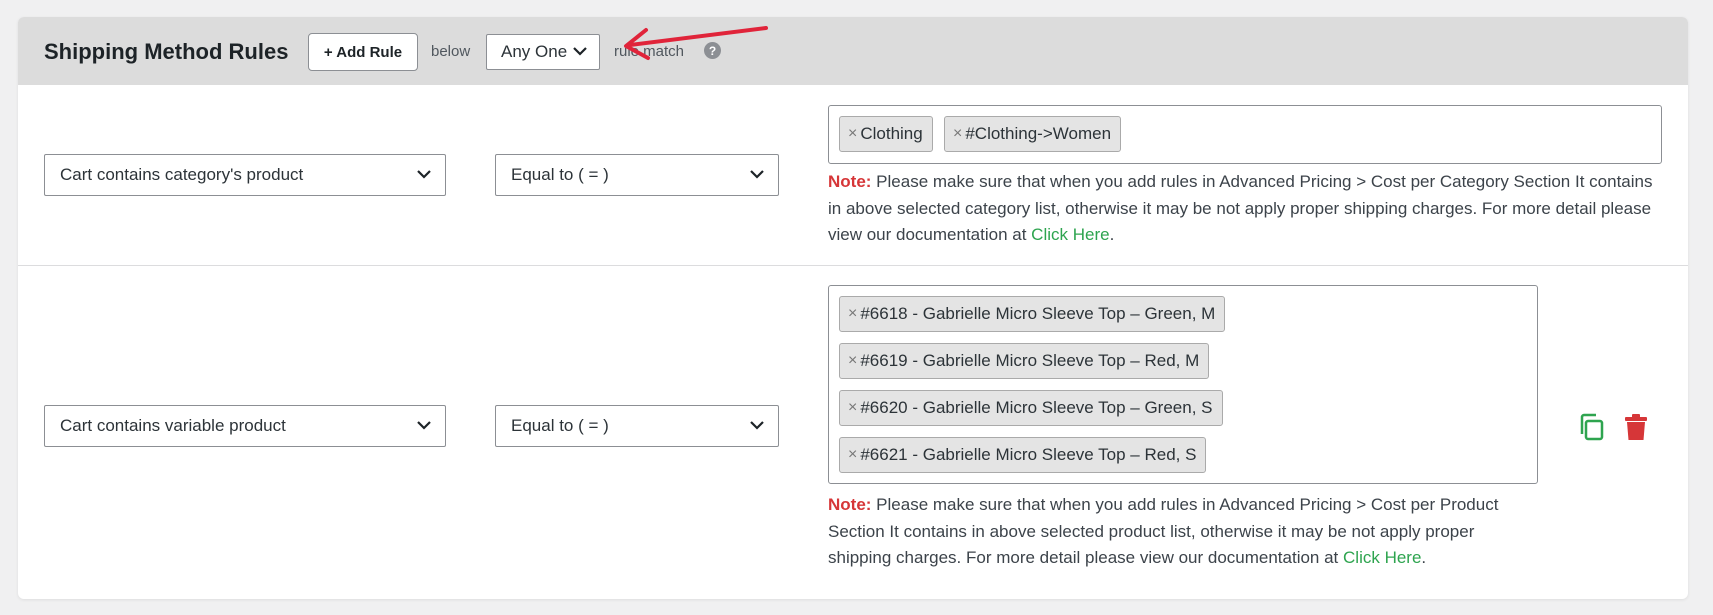 This screenshot has width=1713, height=615. I want to click on condition-select-value: Cart contains variable product, so click(173, 425).